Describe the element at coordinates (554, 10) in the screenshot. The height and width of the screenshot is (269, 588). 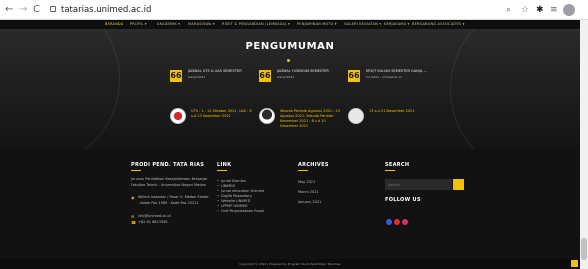
I see `reading-list-icon: ≡` at that location.